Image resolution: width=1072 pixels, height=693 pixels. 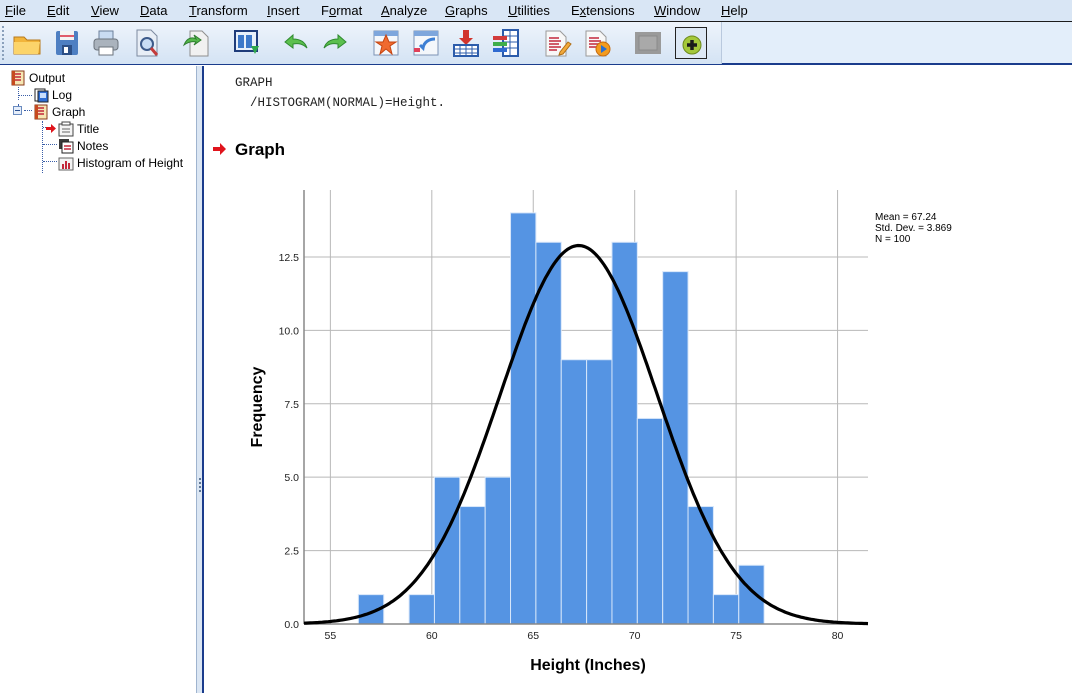 I want to click on y-tick-label: 2.5, so click(x=291, y=552).